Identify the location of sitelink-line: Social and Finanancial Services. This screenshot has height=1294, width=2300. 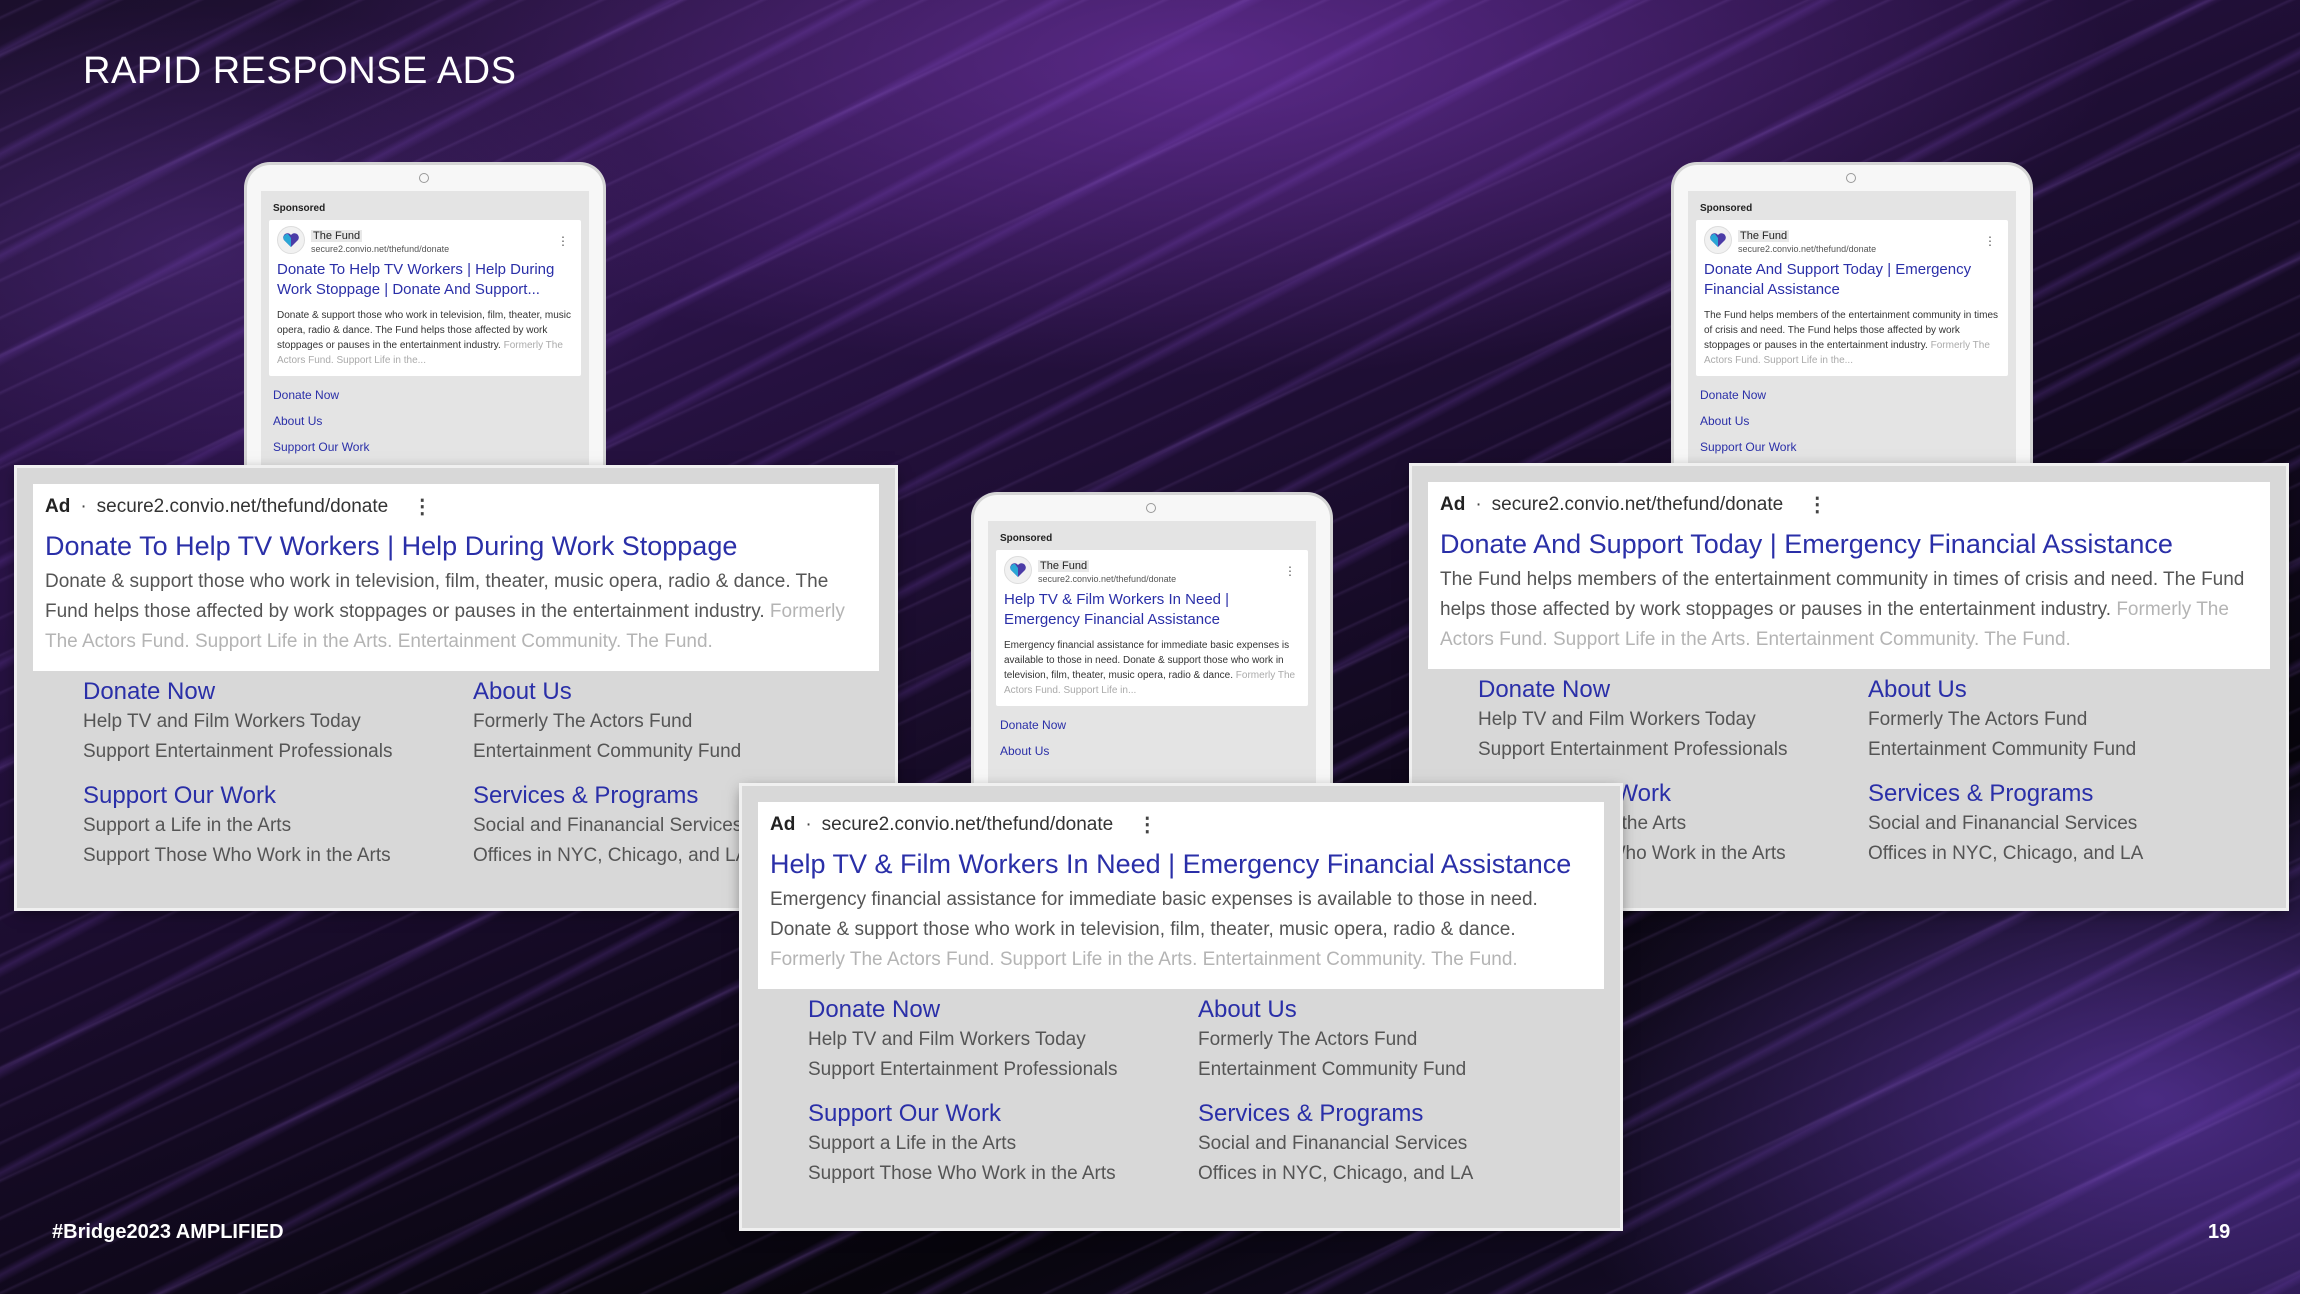
(2003, 823).